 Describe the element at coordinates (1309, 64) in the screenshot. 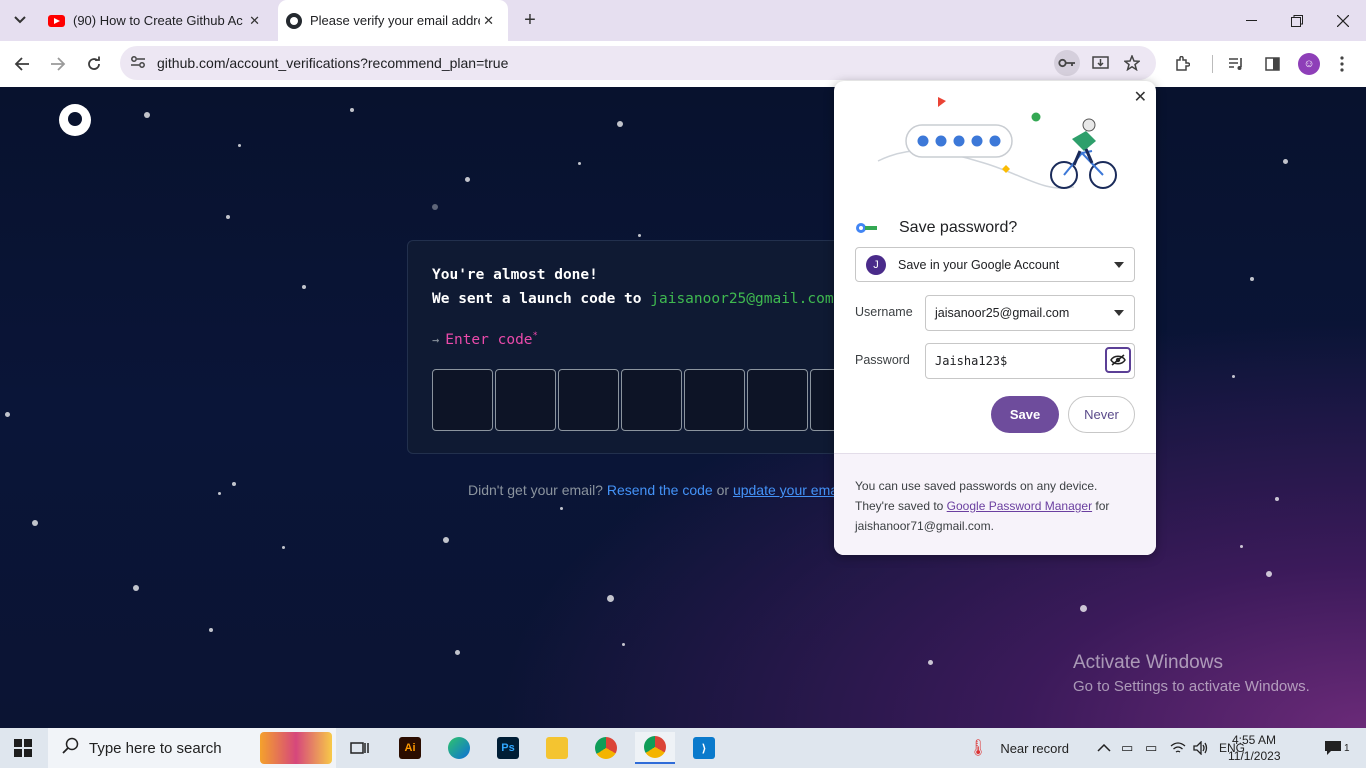

I see `profile-avatar: ☺` at that location.